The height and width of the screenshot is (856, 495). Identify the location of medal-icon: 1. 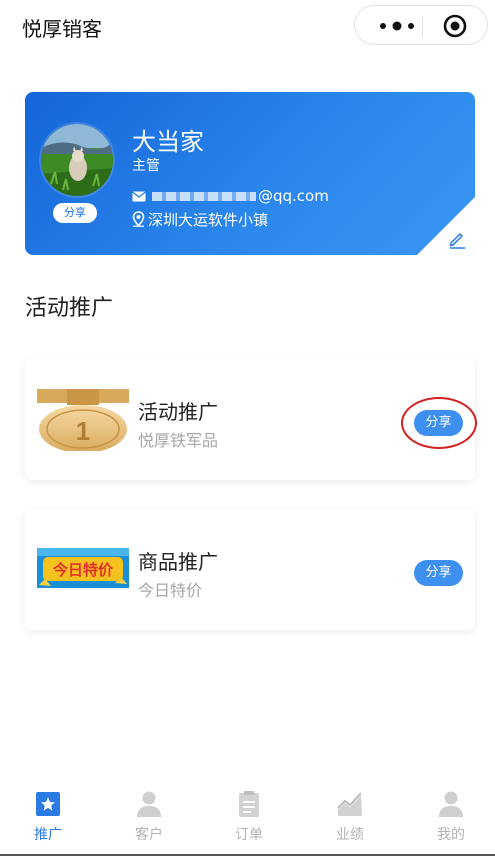
(83, 420).